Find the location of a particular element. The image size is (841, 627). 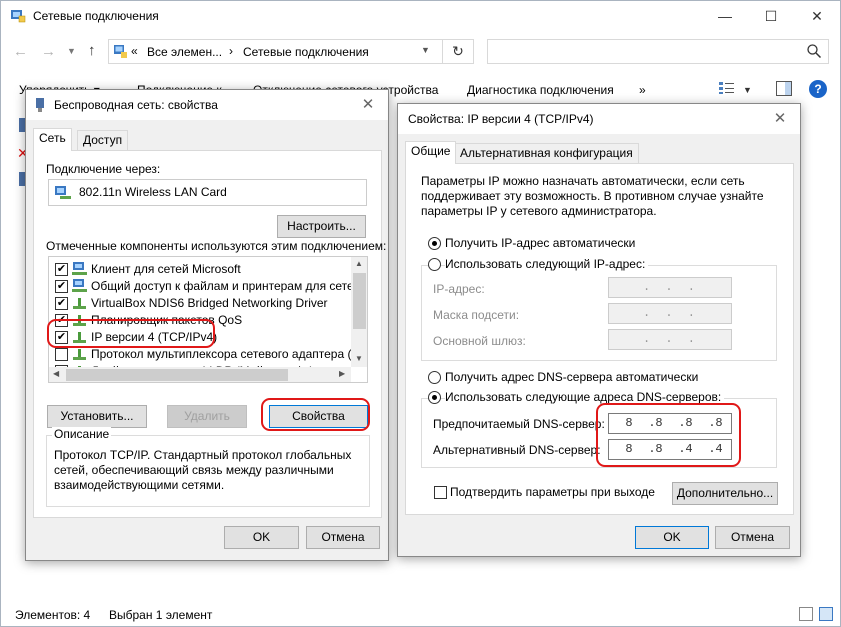

address-bar: « Все элемен... › Сетевые подключения ▼ is located at coordinates (275, 51).